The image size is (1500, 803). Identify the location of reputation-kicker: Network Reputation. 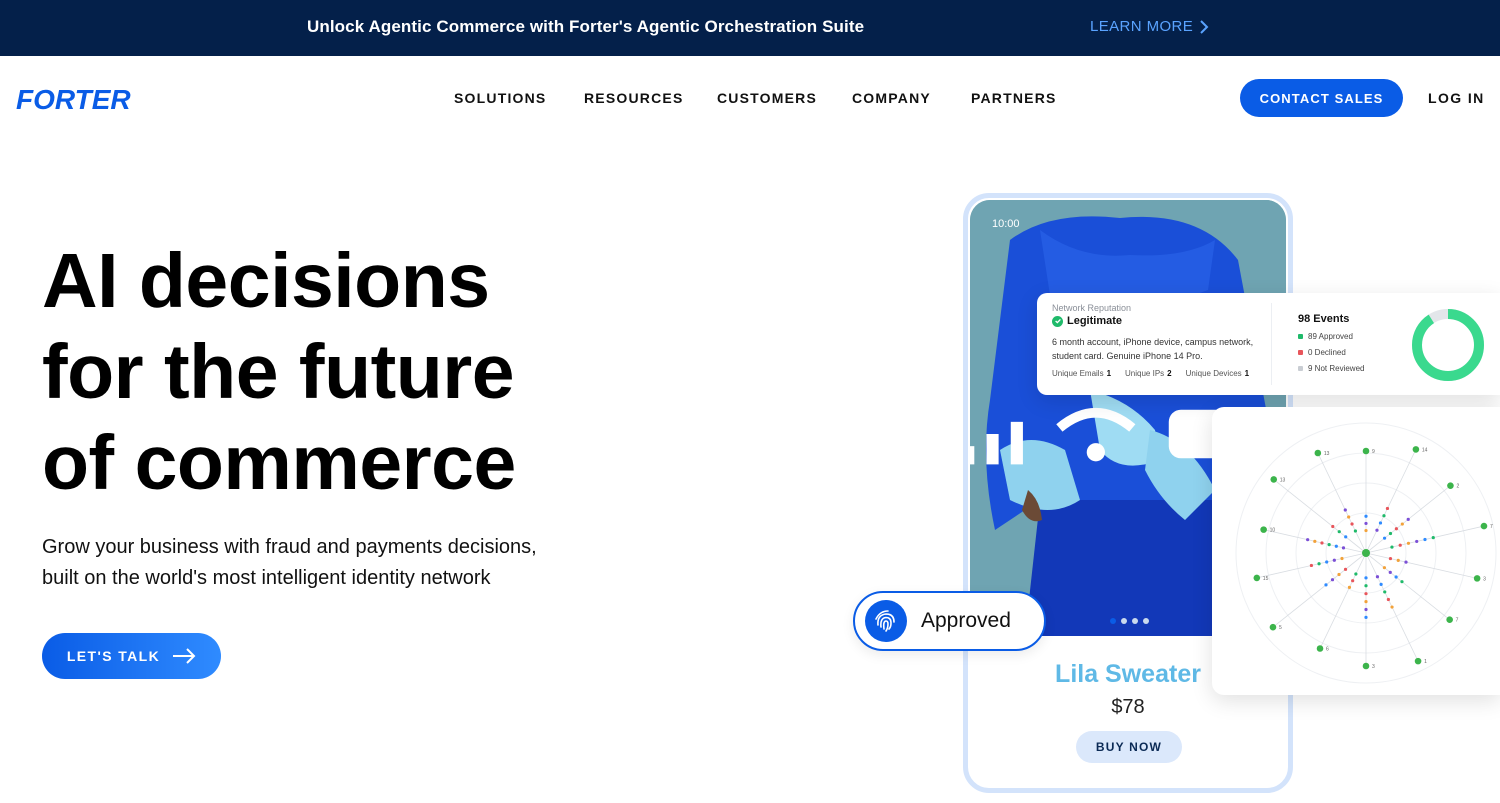
(1092, 308).